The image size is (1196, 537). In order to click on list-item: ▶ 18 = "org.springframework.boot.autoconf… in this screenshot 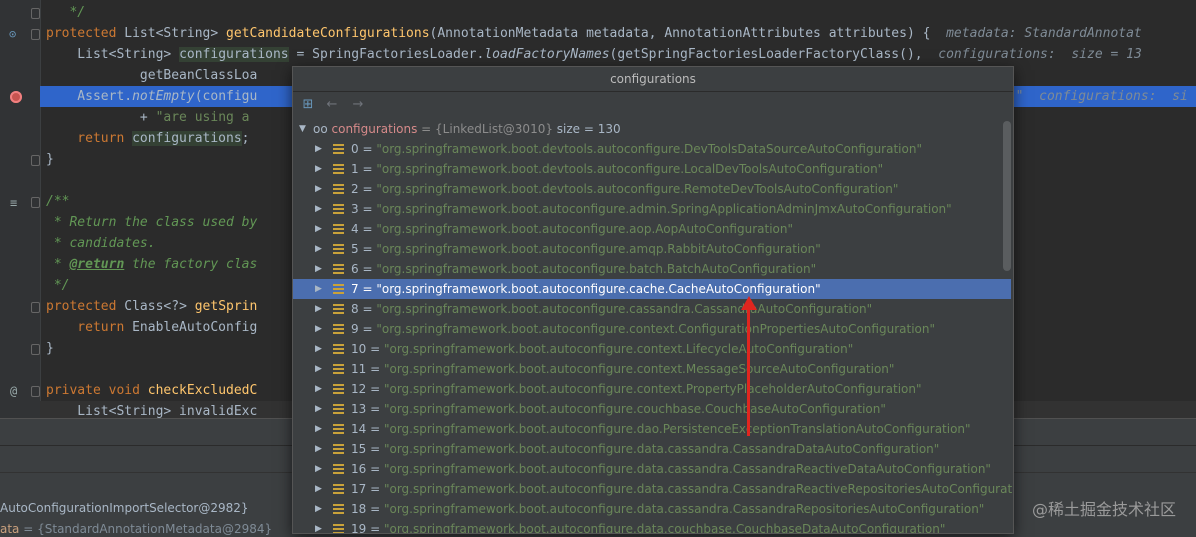, I will do `click(652, 509)`.